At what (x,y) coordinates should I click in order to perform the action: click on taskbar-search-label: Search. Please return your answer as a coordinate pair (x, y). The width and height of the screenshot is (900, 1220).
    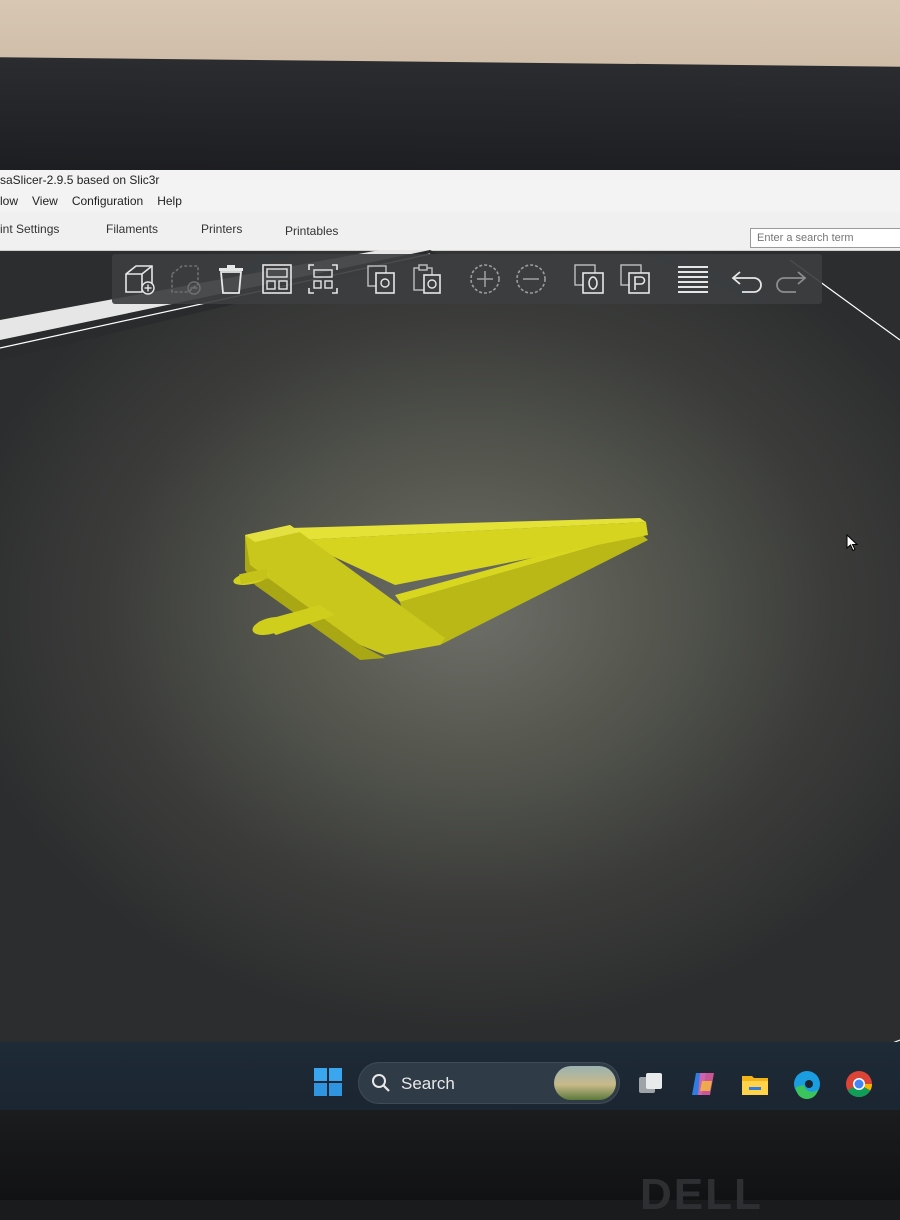
    Looking at the image, I should click on (428, 1083).